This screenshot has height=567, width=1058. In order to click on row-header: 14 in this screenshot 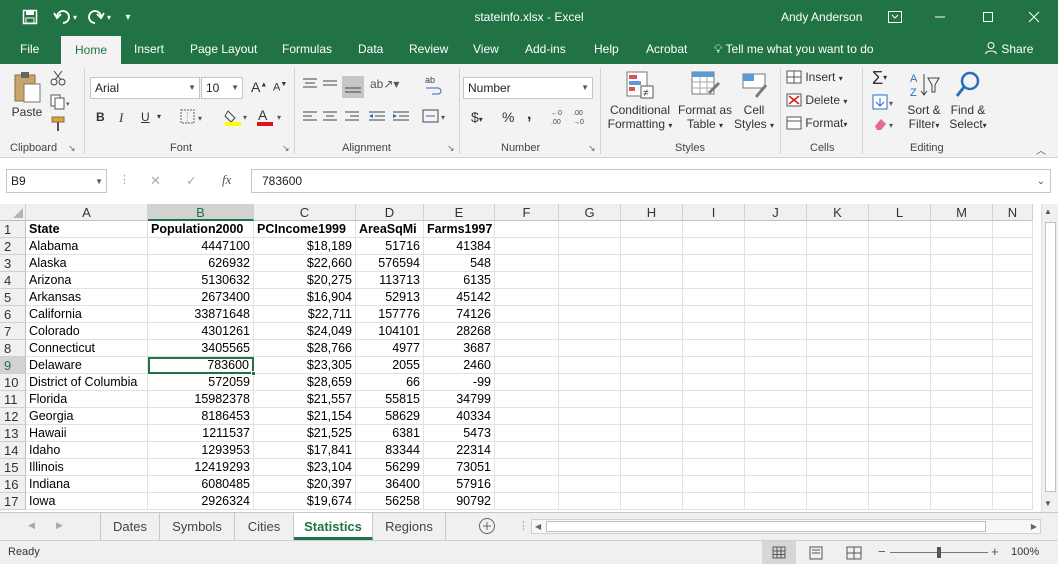, I will do `click(13, 450)`.